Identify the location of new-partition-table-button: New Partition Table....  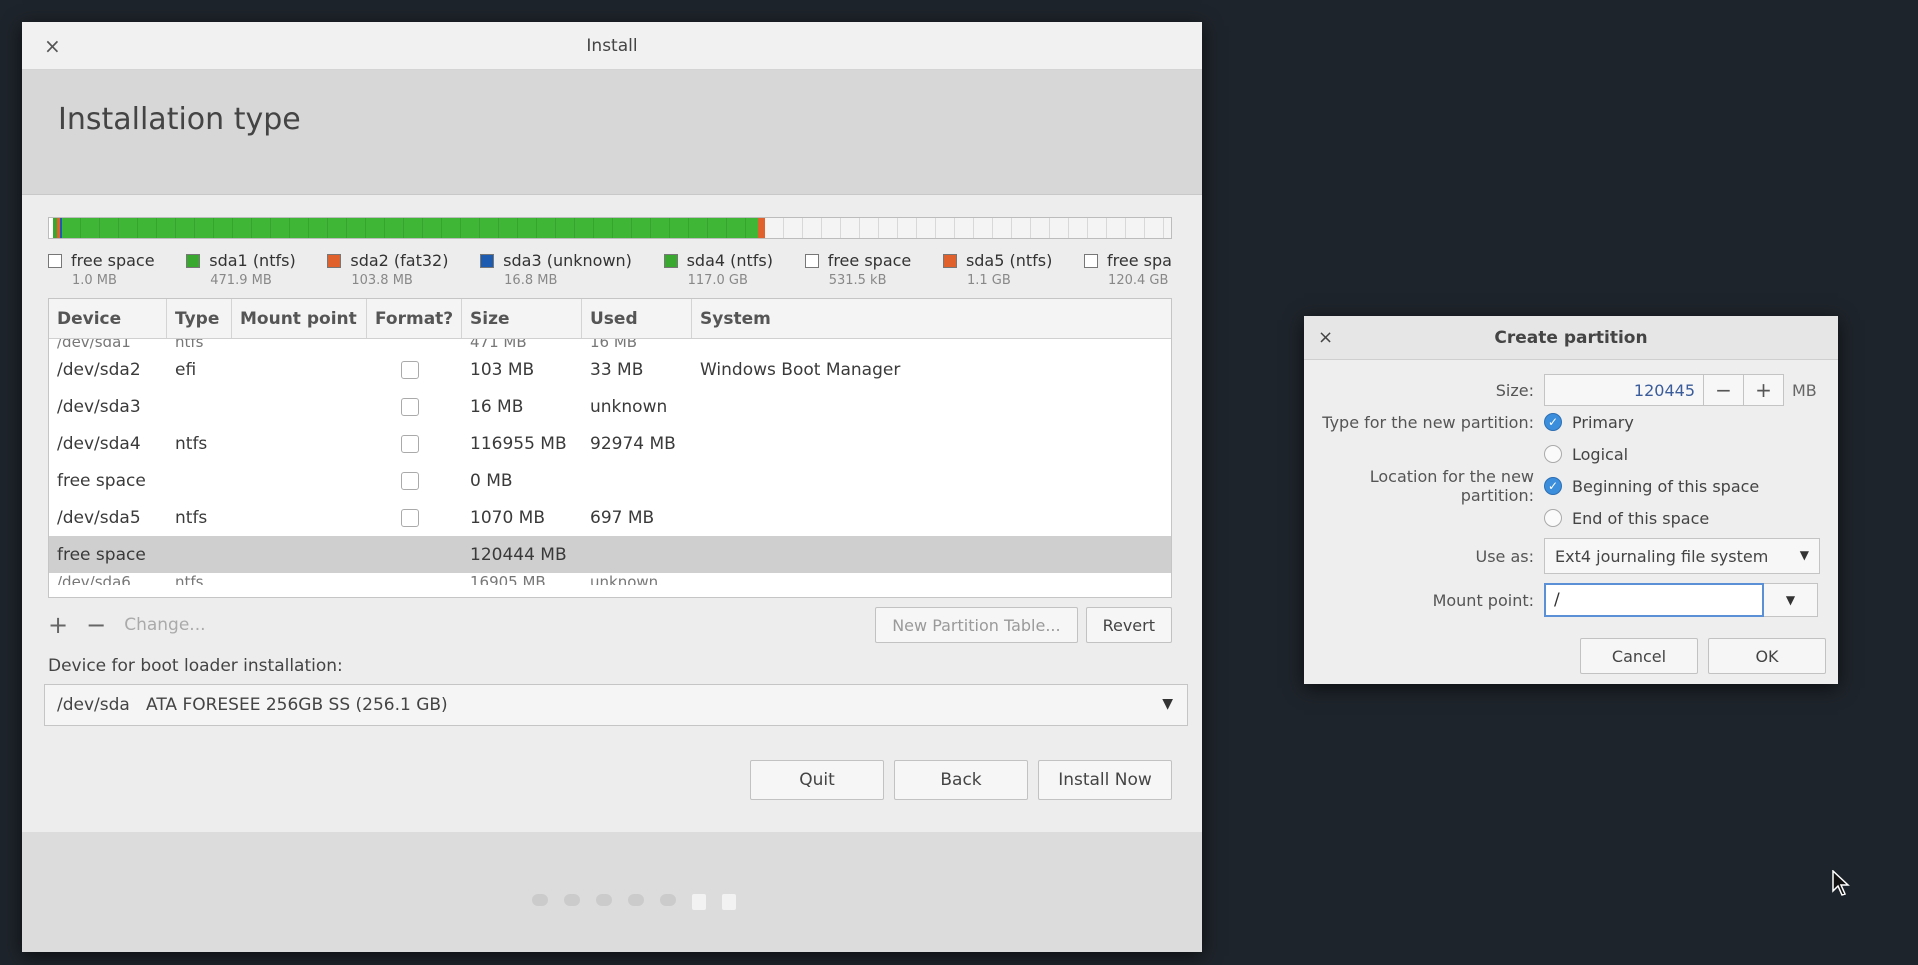
(976, 625).